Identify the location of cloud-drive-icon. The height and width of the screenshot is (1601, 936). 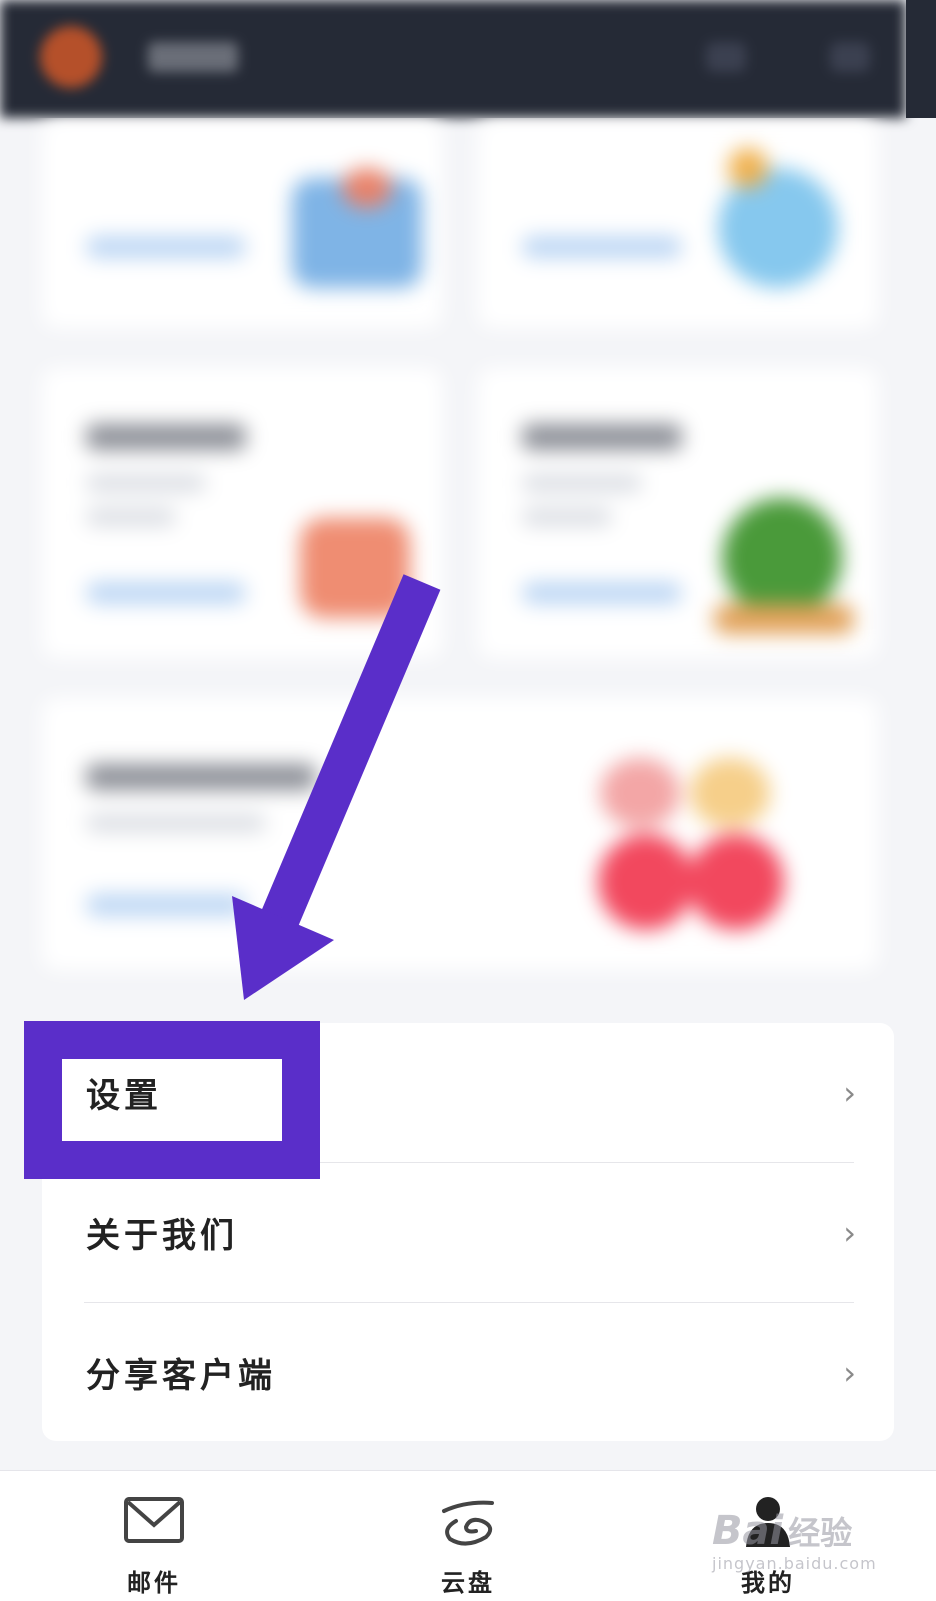
(468, 1523).